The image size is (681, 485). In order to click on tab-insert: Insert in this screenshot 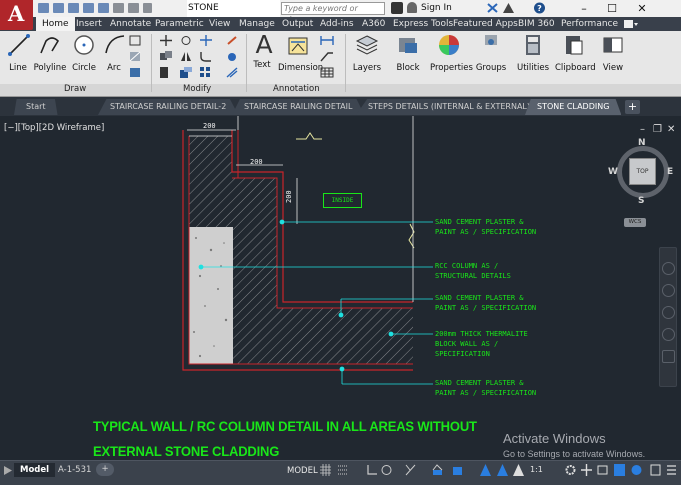, I will do `click(89, 24)`.